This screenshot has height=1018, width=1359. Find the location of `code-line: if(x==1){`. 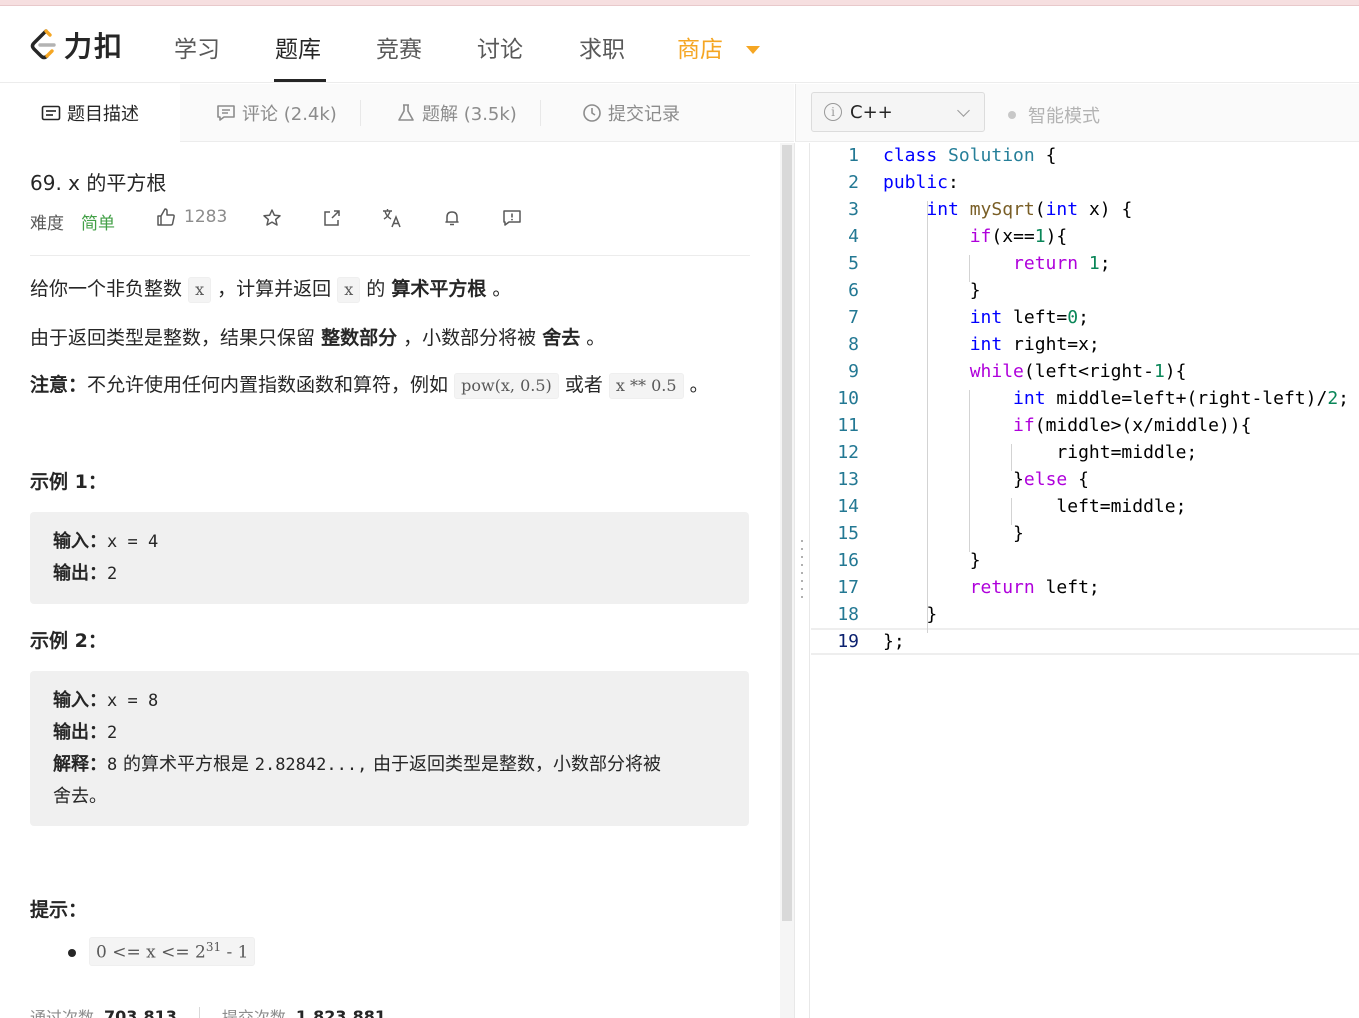

code-line: if(x==1){ is located at coordinates (975, 236).